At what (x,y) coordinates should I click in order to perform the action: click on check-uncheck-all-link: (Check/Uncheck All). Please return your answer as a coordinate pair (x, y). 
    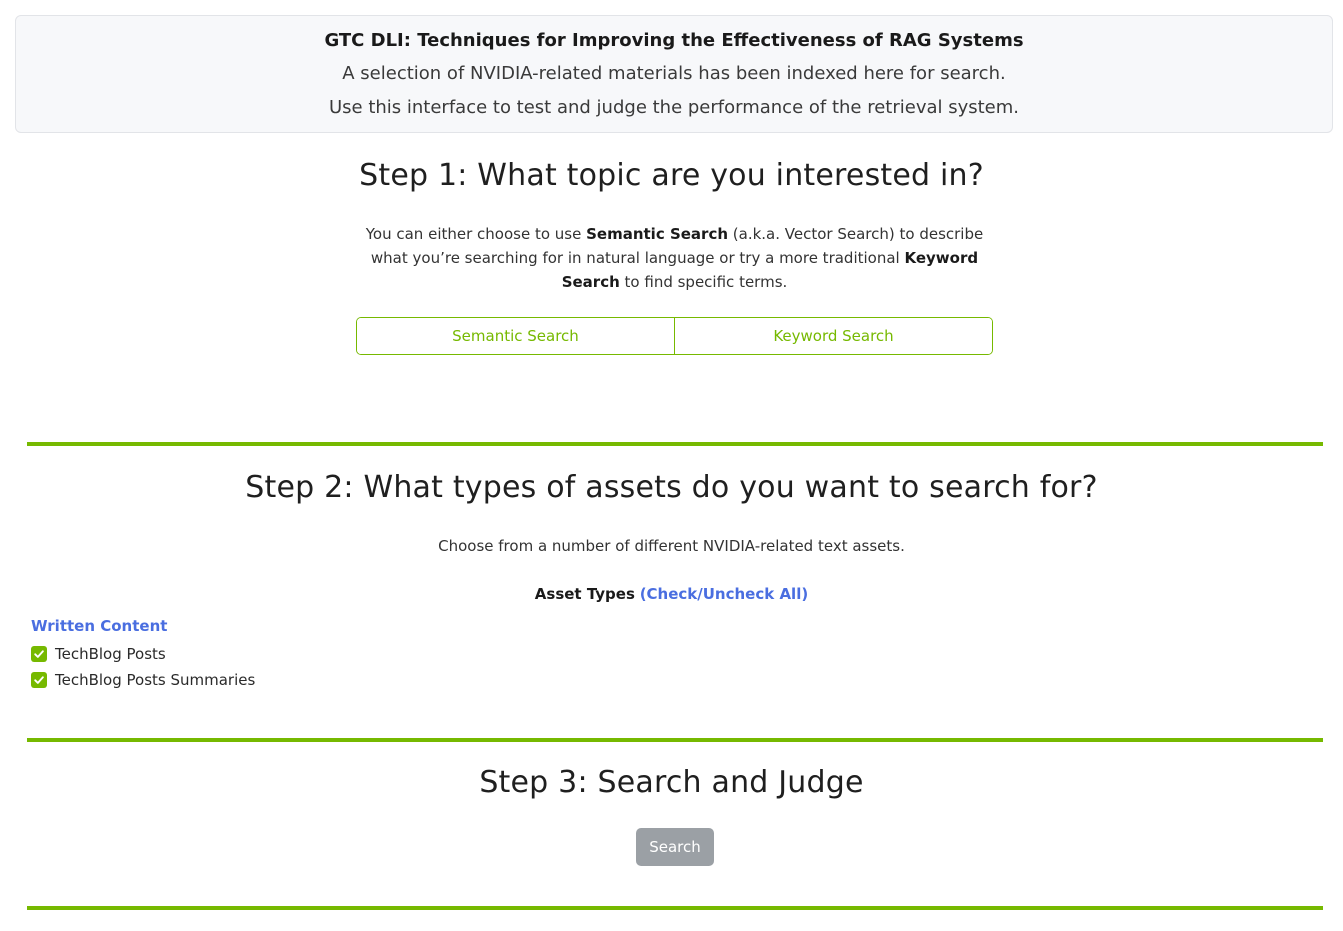
    Looking at the image, I should click on (724, 594).